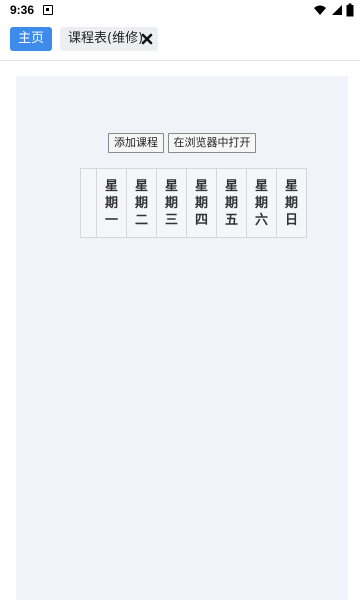  Describe the element at coordinates (180, 40) in the screenshot. I see `tab-bar: 主页 课程表(维修)` at that location.